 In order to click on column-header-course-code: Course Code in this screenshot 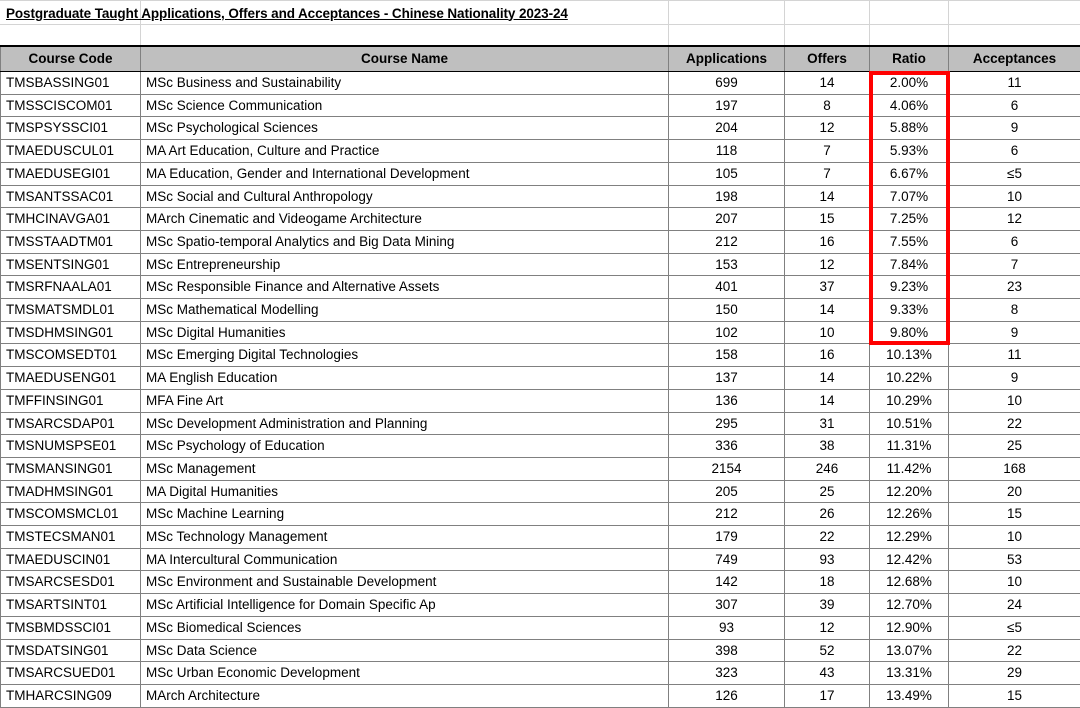, I will do `click(71, 59)`.